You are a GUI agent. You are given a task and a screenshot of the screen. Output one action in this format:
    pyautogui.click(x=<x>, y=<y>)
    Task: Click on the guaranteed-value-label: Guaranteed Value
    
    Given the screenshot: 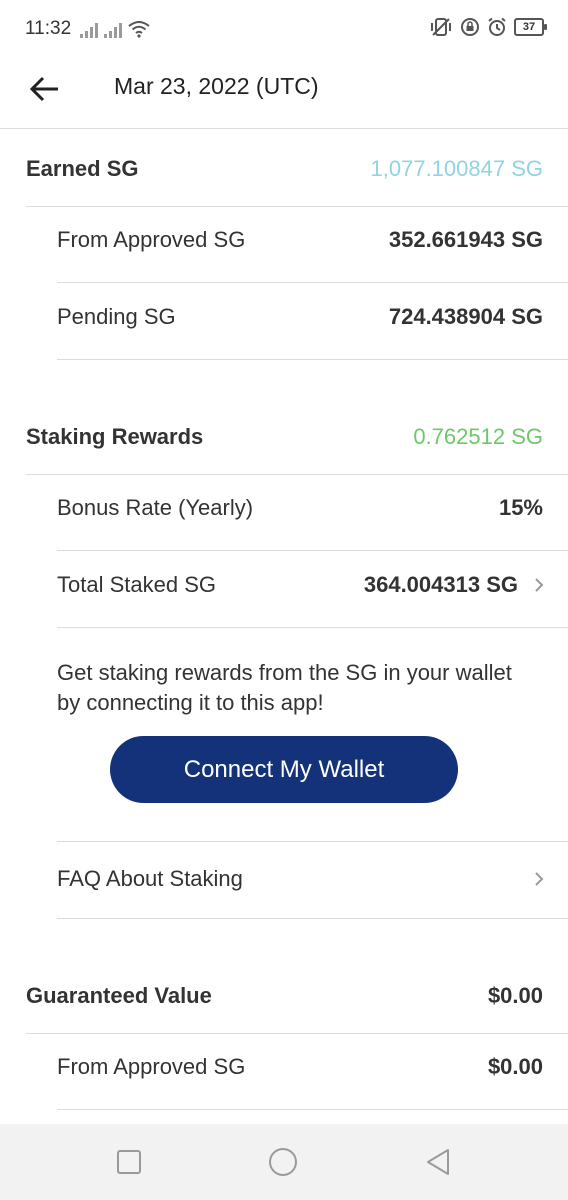 What is the action you would take?
    pyautogui.click(x=119, y=995)
    